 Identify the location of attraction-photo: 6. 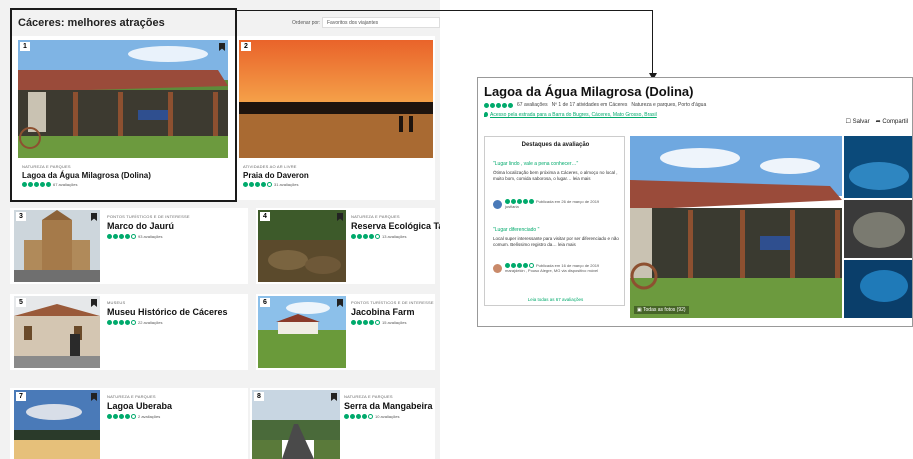
(302, 332).